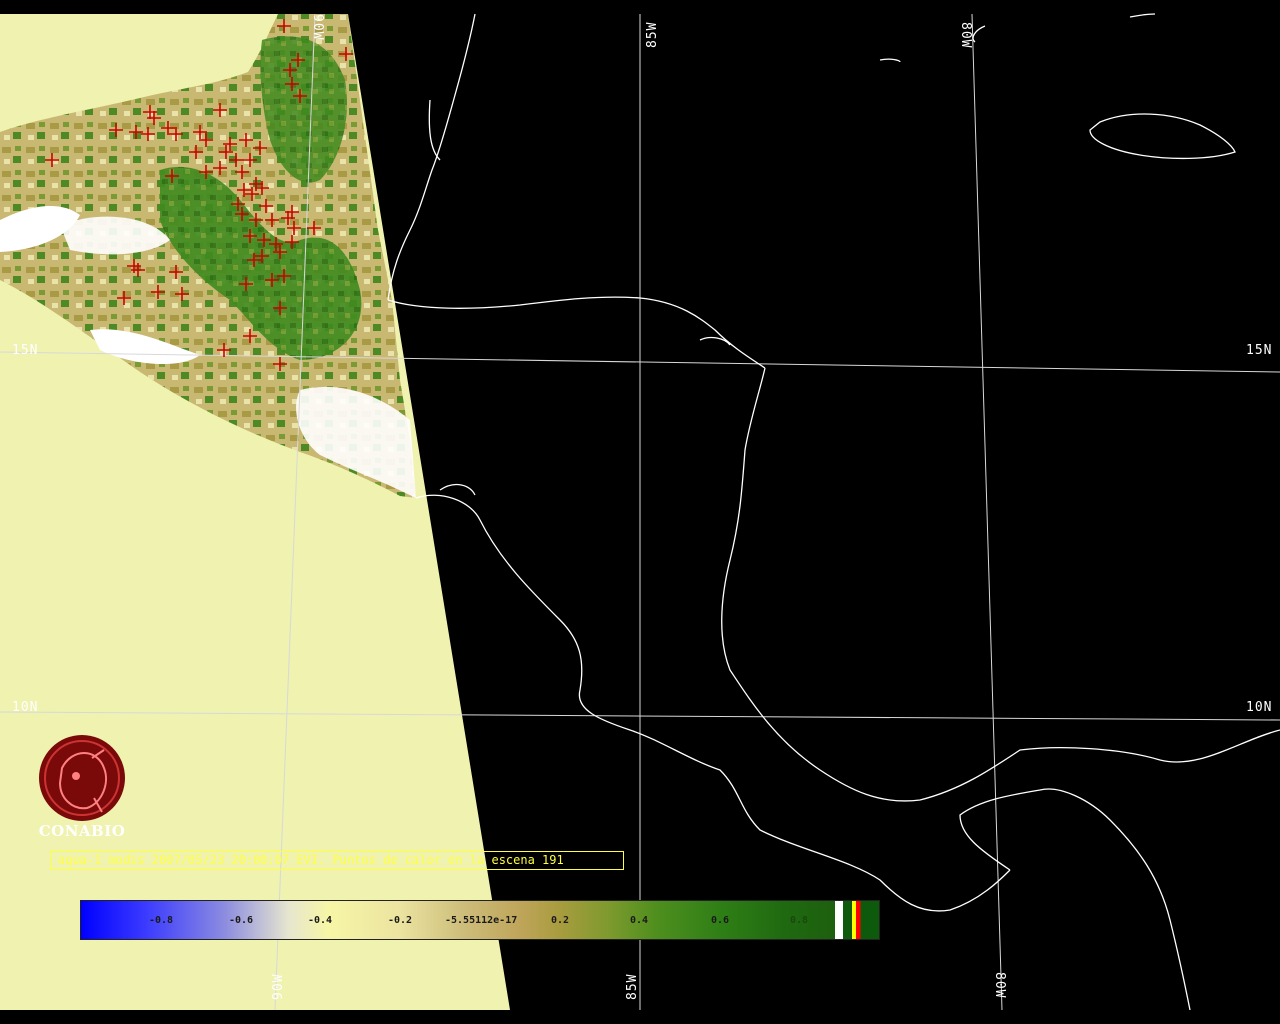 Image resolution: width=1280 pixels, height=1024 pixels. I want to click on lon-label-90w-top: 90W, so click(317, 27).